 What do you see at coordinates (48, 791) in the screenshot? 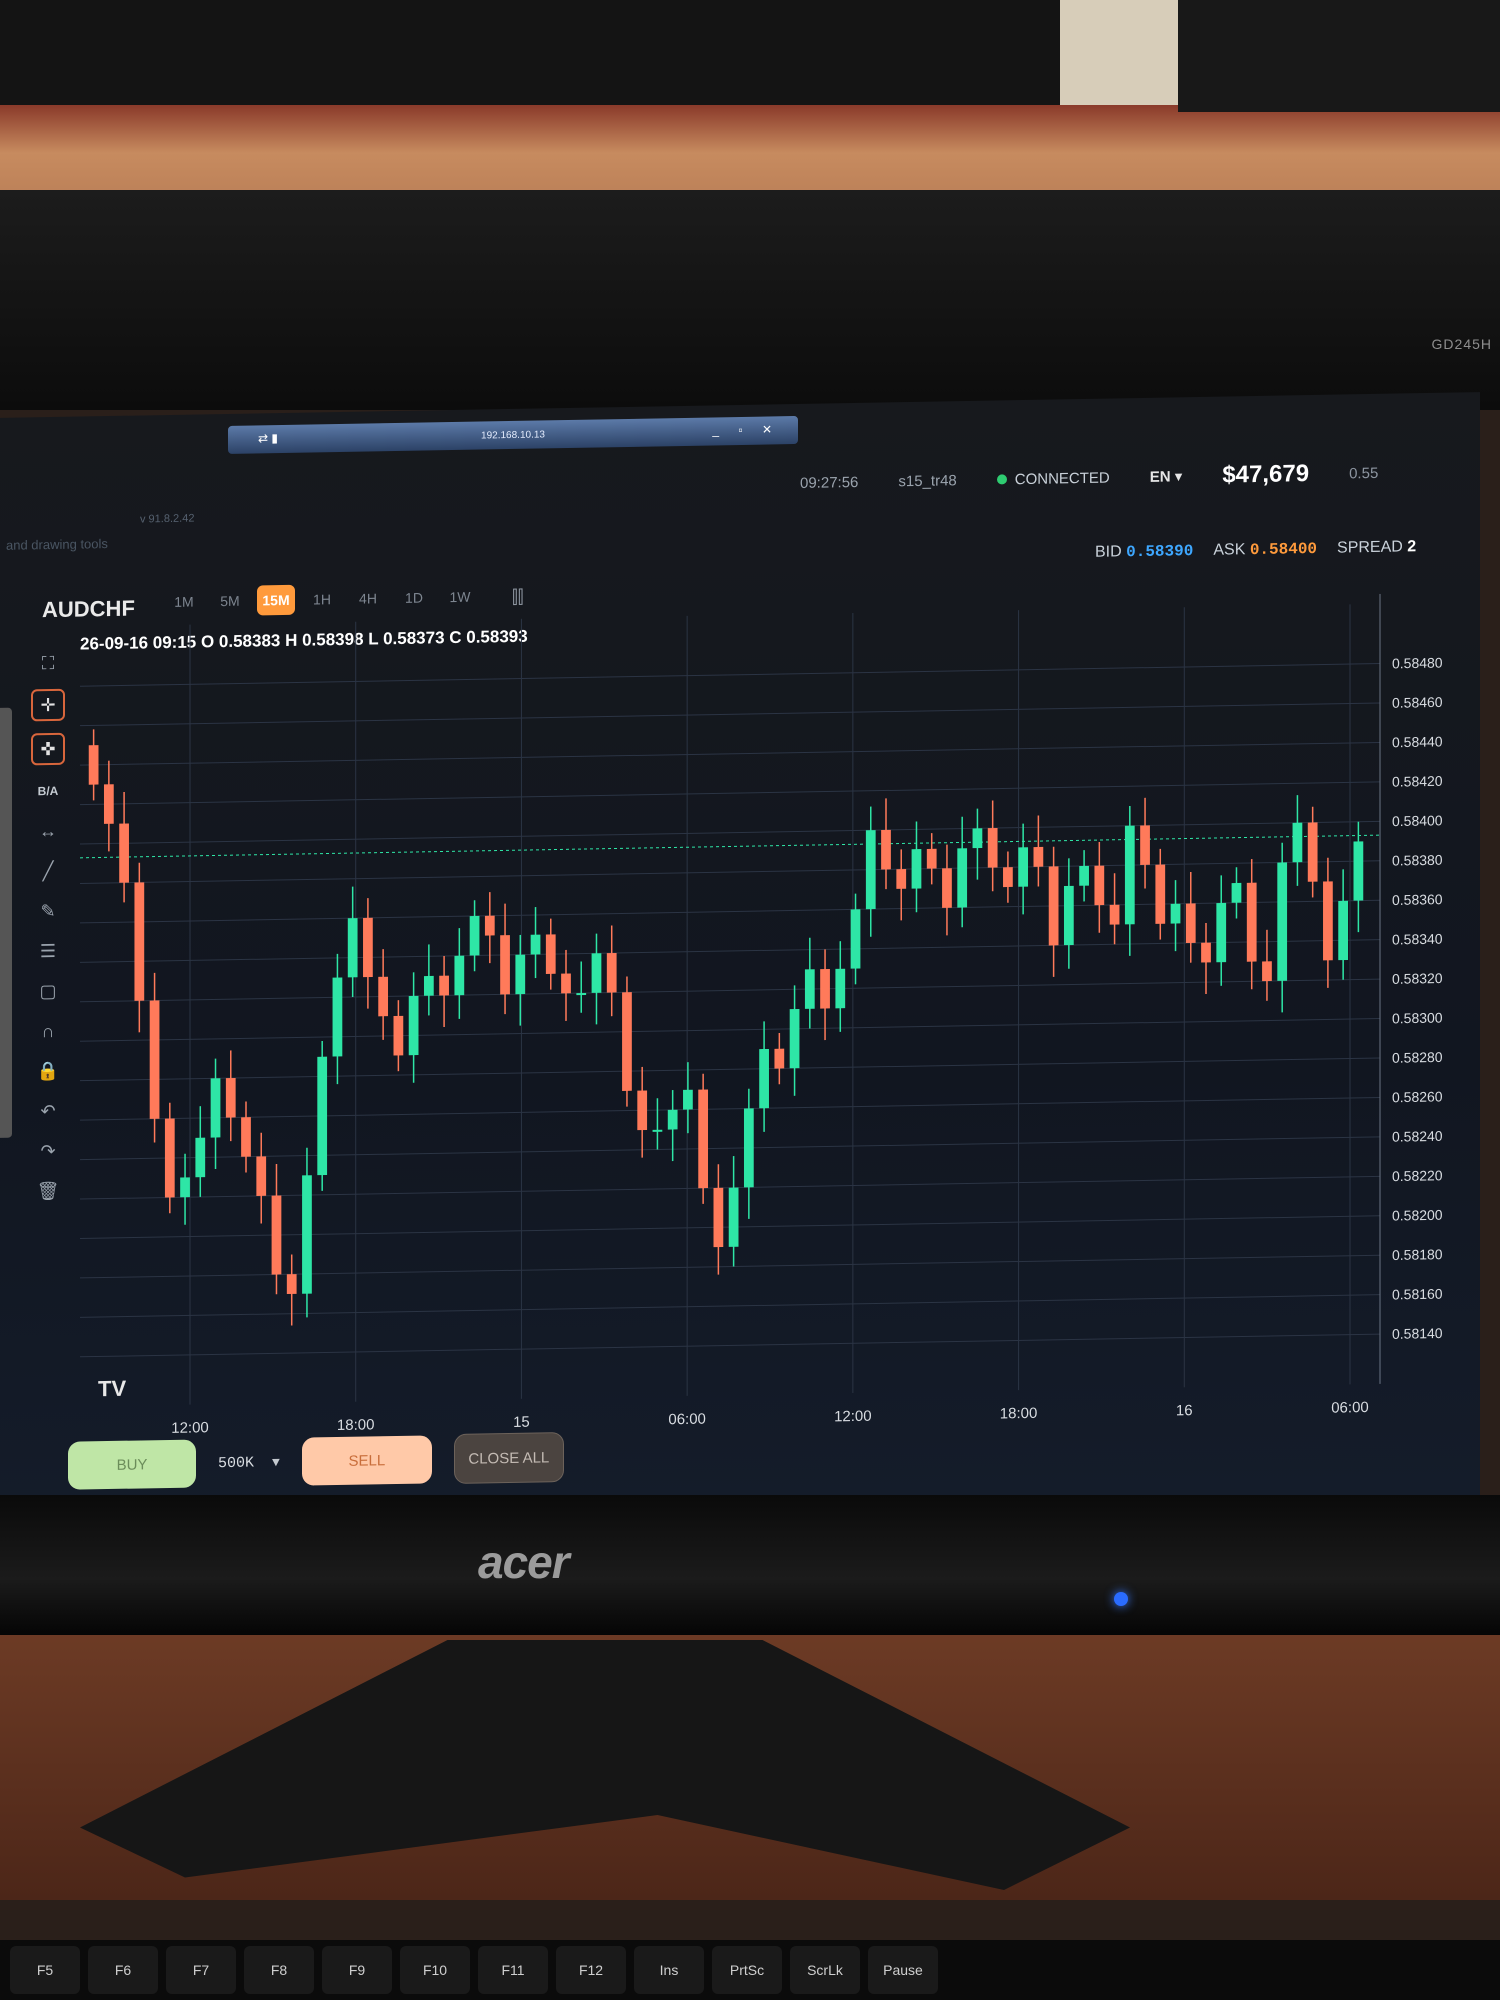
I see `bid-ask-toggle: B/A` at bounding box center [48, 791].